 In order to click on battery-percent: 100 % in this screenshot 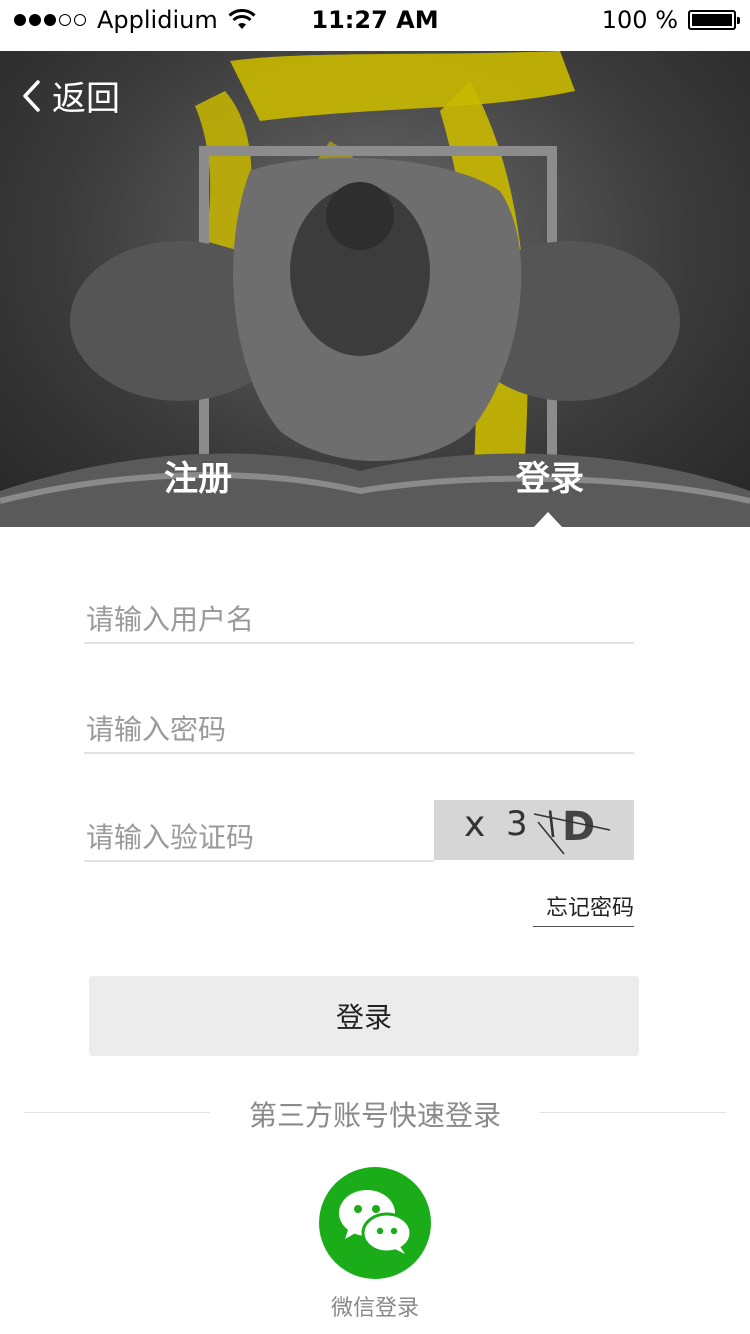, I will do `click(639, 20)`.